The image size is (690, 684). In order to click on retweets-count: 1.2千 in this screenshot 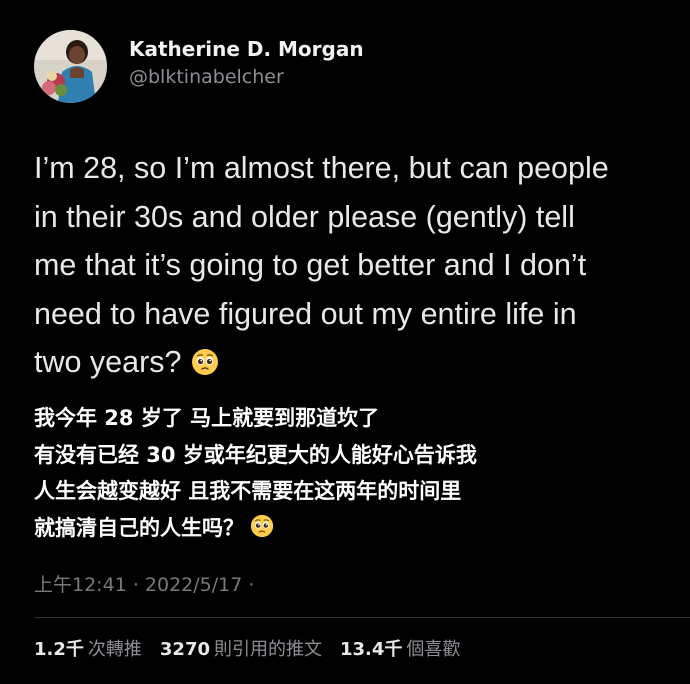, I will do `click(59, 649)`.